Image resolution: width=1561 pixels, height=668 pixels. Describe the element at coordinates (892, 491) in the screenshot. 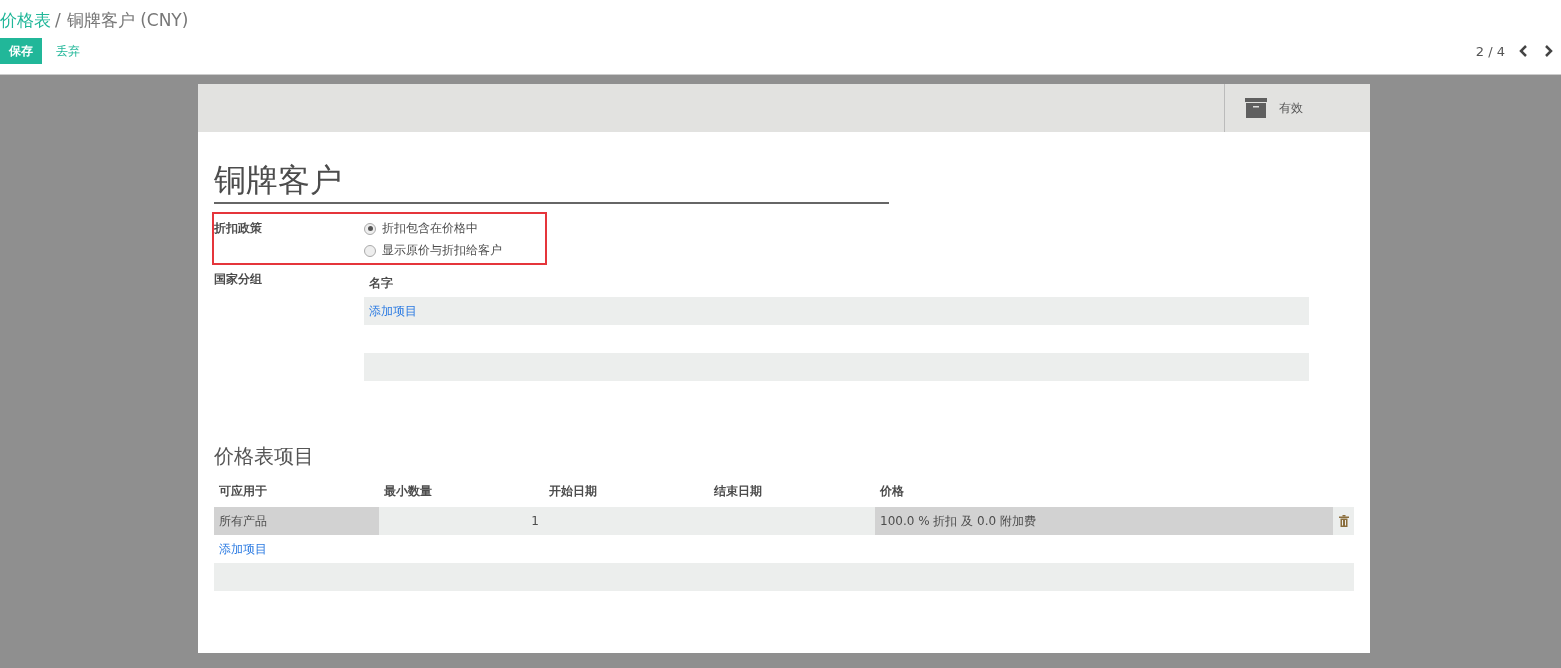

I see `column-header: 价格` at that location.